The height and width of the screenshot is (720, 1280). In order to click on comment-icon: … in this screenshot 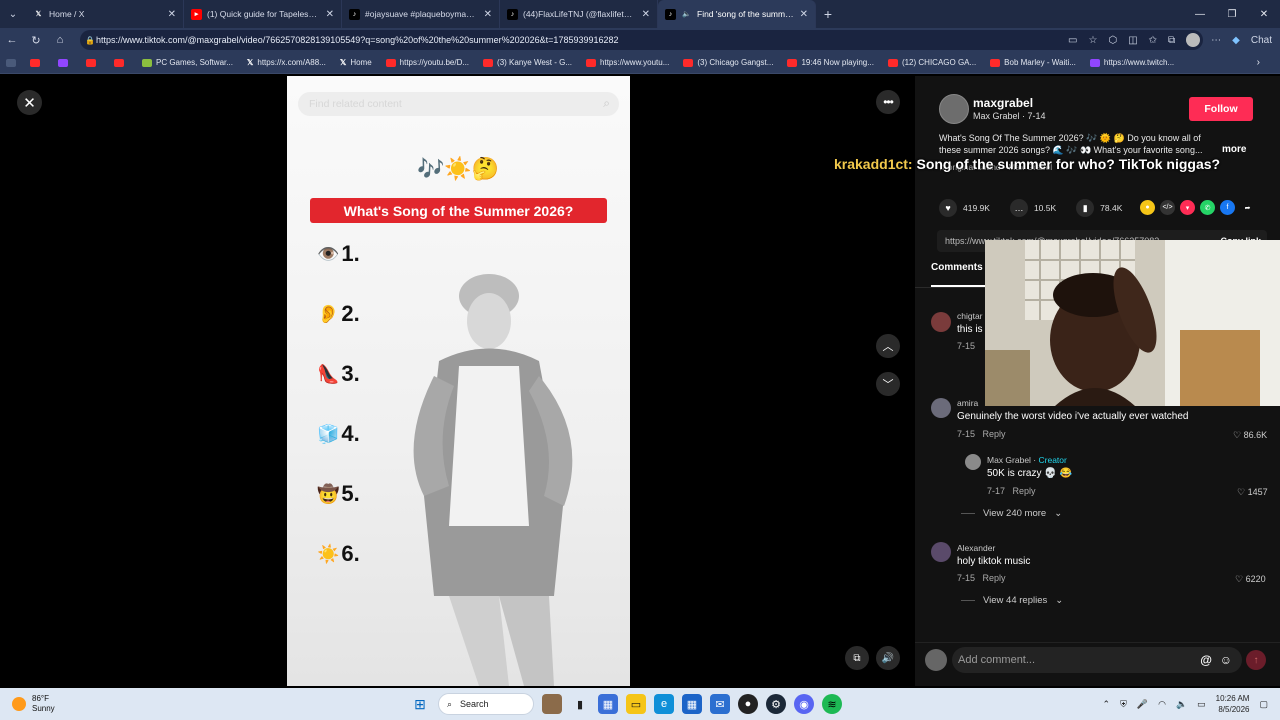, I will do `click(1018, 208)`.